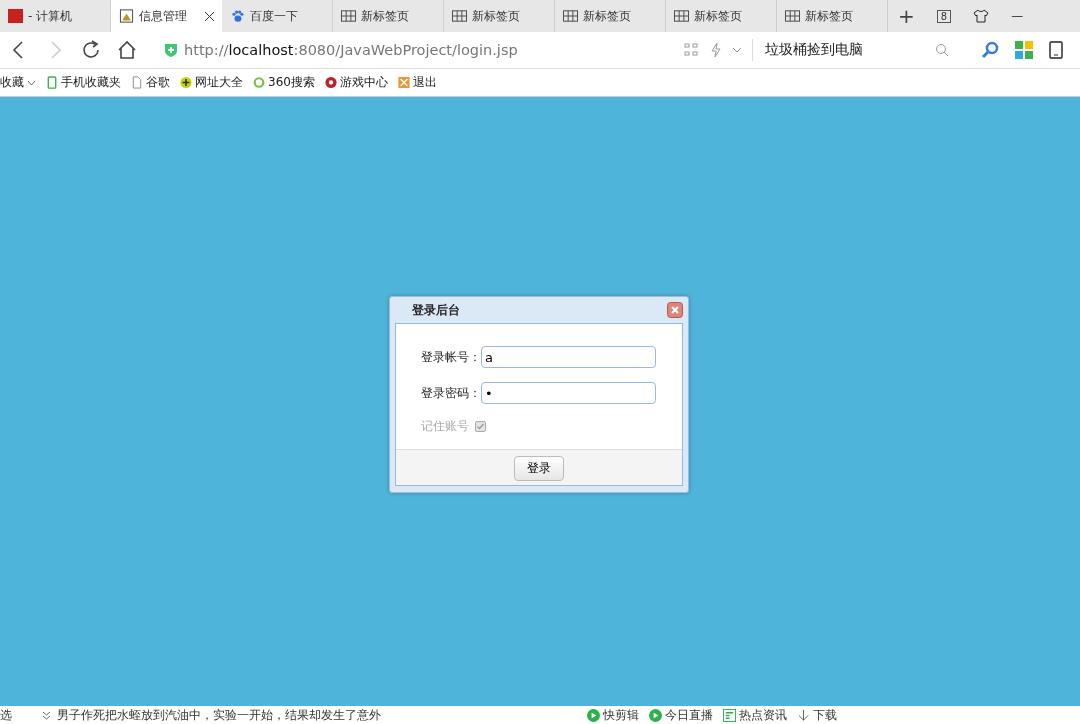  I want to click on document-icon, so click(137, 82).